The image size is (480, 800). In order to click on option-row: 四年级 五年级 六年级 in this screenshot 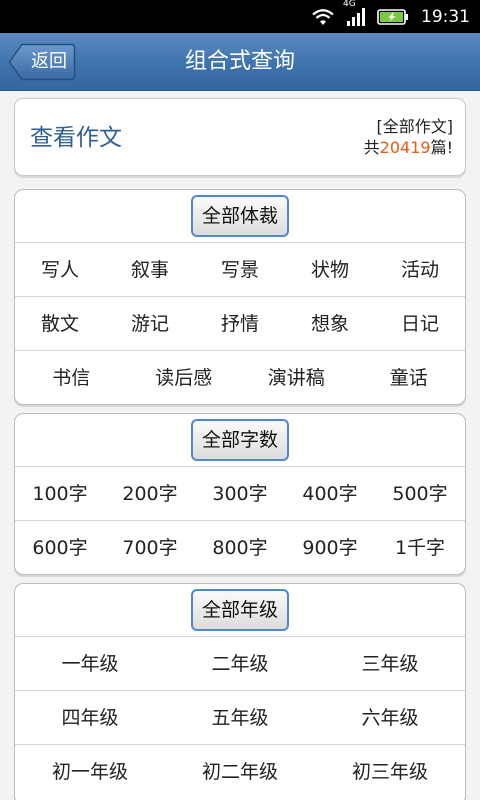, I will do `click(240, 718)`.